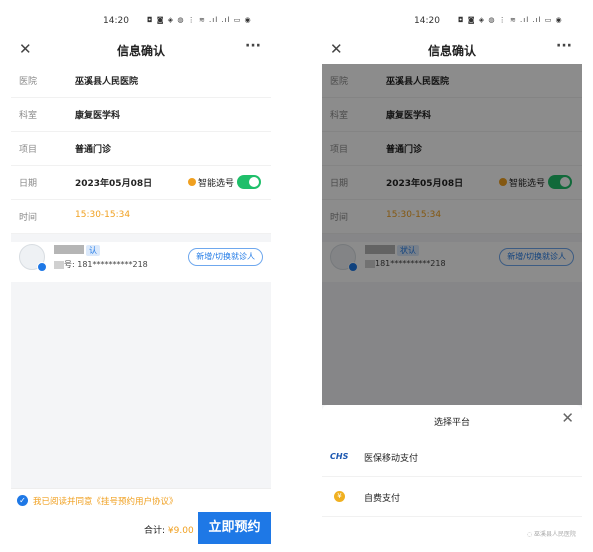 This screenshot has height=552, width=593. What do you see at coordinates (107, 82) in the screenshot?
I see `hospital-value: 巫溪县人民医院` at bounding box center [107, 82].